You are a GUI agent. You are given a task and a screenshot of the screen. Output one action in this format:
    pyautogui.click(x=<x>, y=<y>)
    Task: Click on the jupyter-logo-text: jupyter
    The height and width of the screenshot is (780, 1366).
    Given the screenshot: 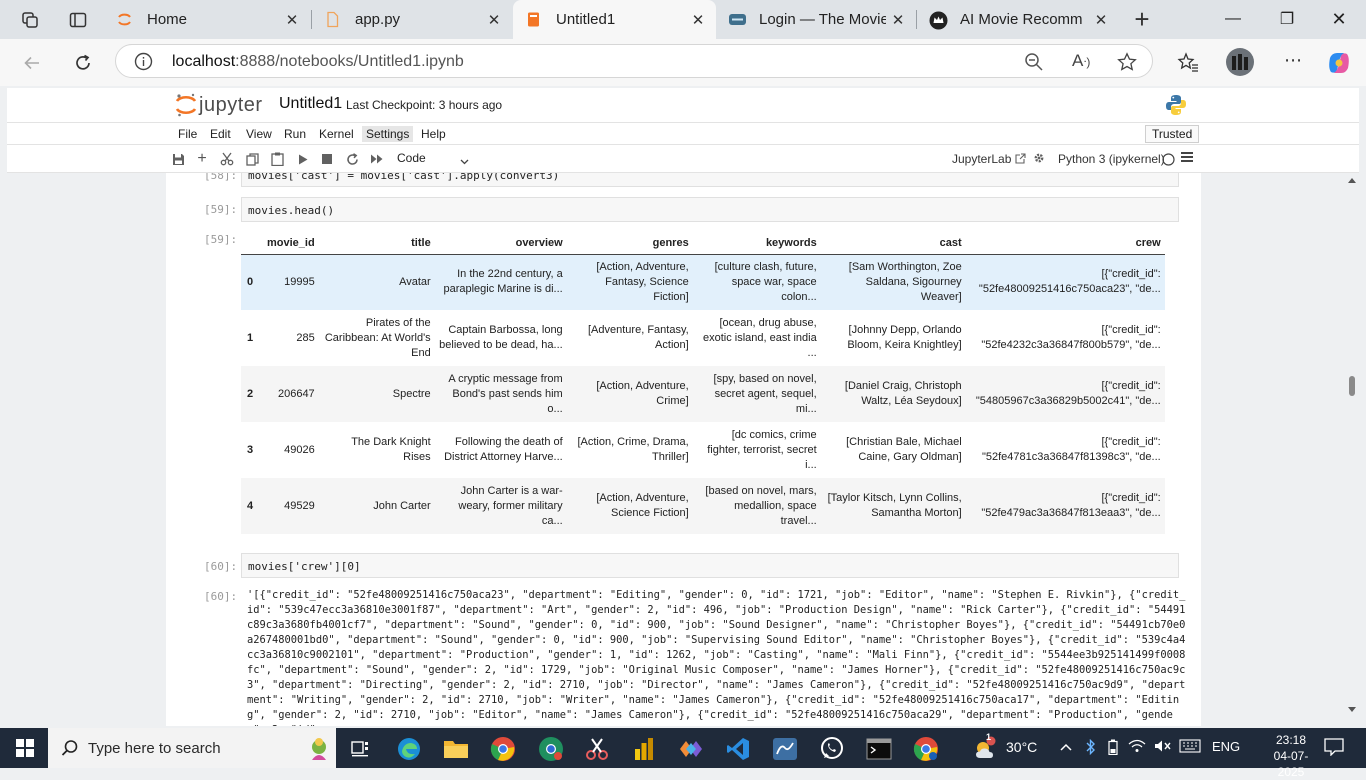 What is the action you would take?
    pyautogui.click(x=231, y=104)
    